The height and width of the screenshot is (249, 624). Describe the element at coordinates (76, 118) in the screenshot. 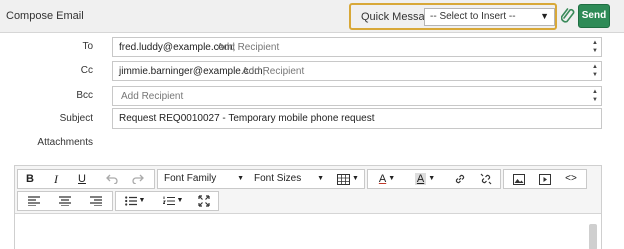

I see `subject-label: Subject` at that location.